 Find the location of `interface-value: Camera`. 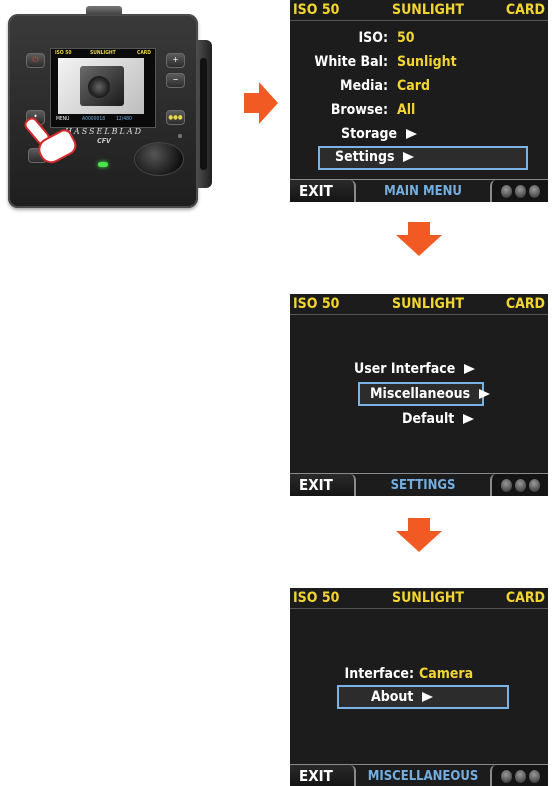

interface-value: Camera is located at coordinates (446, 674).